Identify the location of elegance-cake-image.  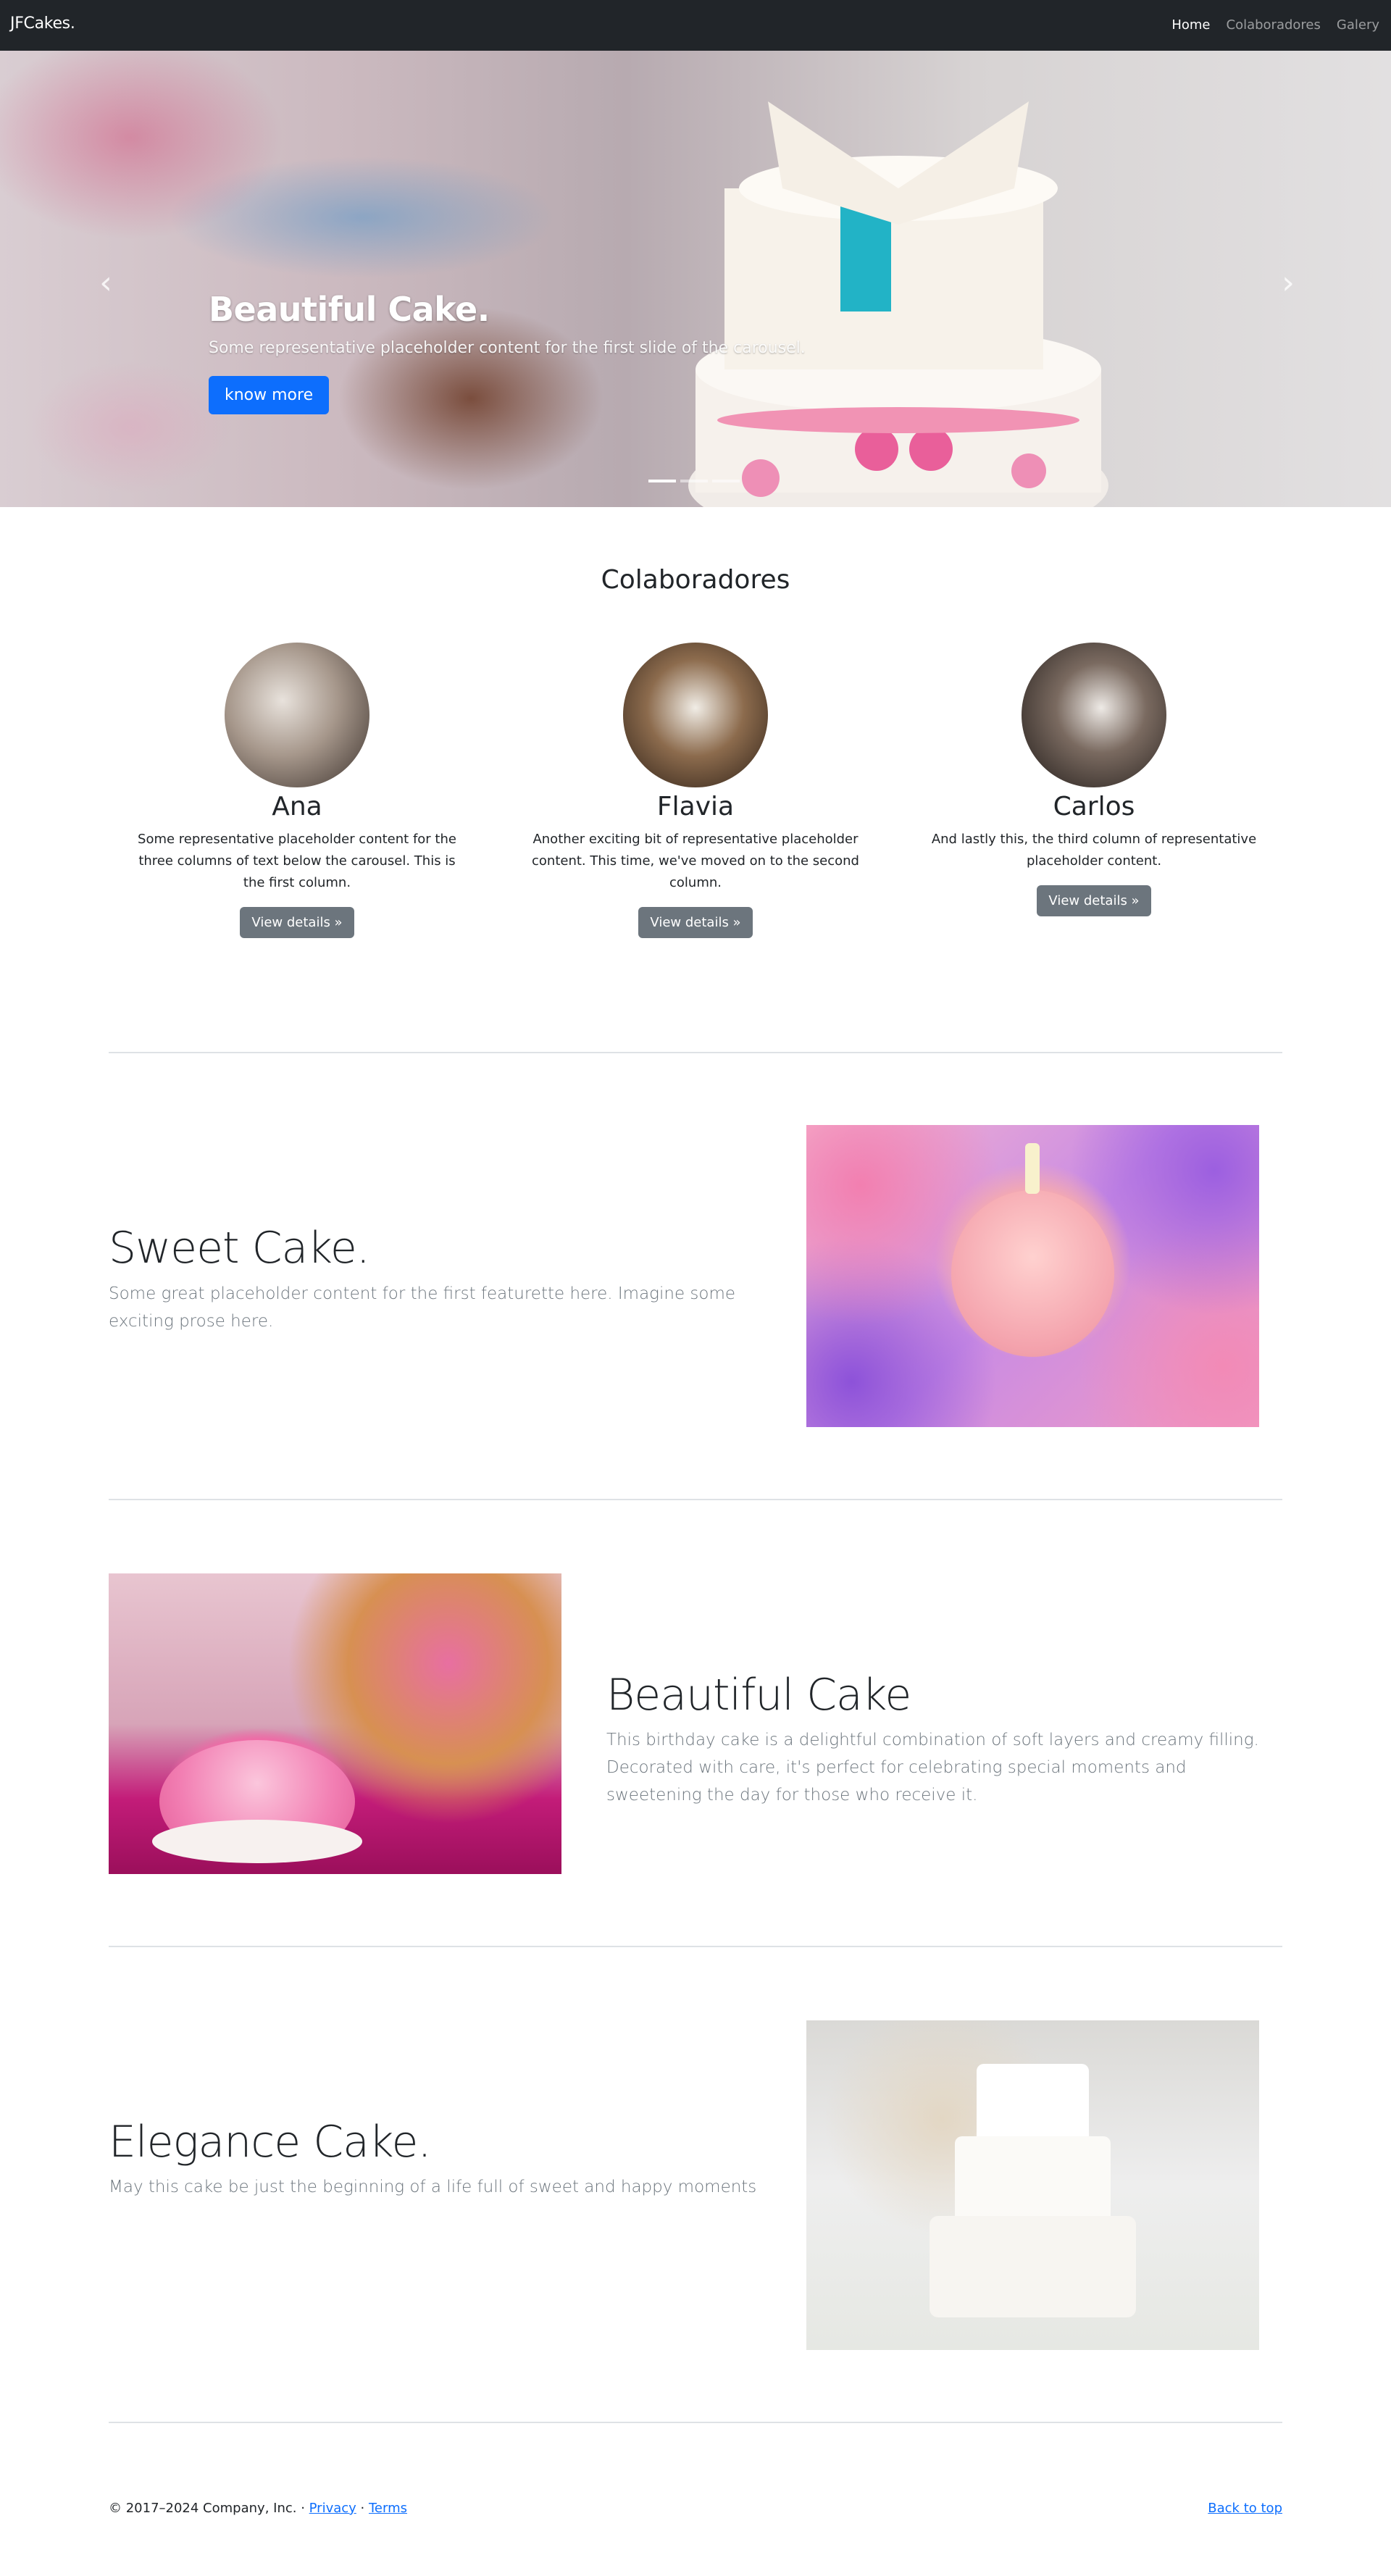
(1032, 2185).